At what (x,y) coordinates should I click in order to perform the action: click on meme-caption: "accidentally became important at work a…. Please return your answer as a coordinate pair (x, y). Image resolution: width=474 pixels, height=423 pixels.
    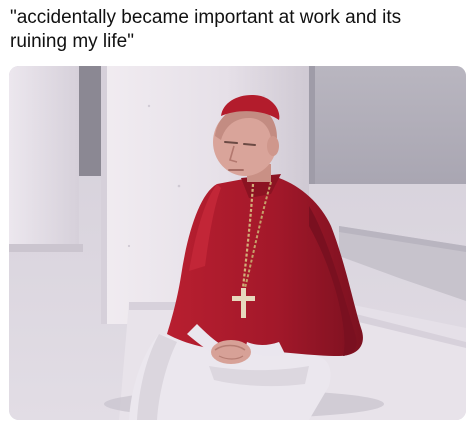
    Looking at the image, I should click on (206, 29).